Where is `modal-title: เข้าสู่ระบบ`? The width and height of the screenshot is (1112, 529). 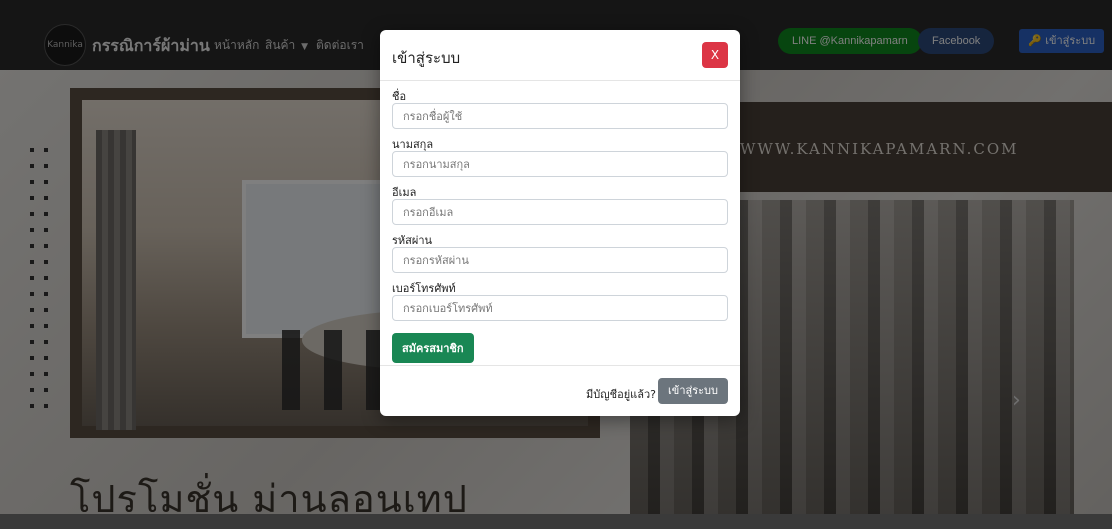 modal-title: เข้าสู่ระบบ is located at coordinates (426, 58).